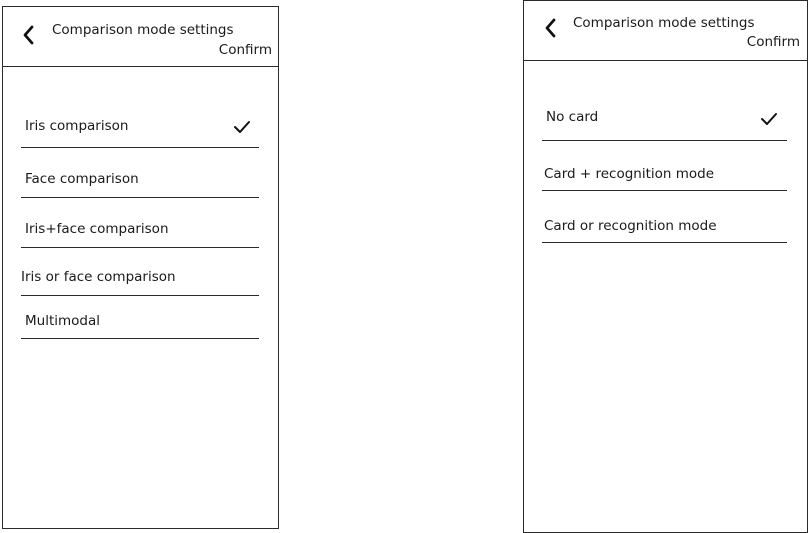  Describe the element at coordinates (97, 229) in the screenshot. I see `option-label: Iris+face comparison` at that location.